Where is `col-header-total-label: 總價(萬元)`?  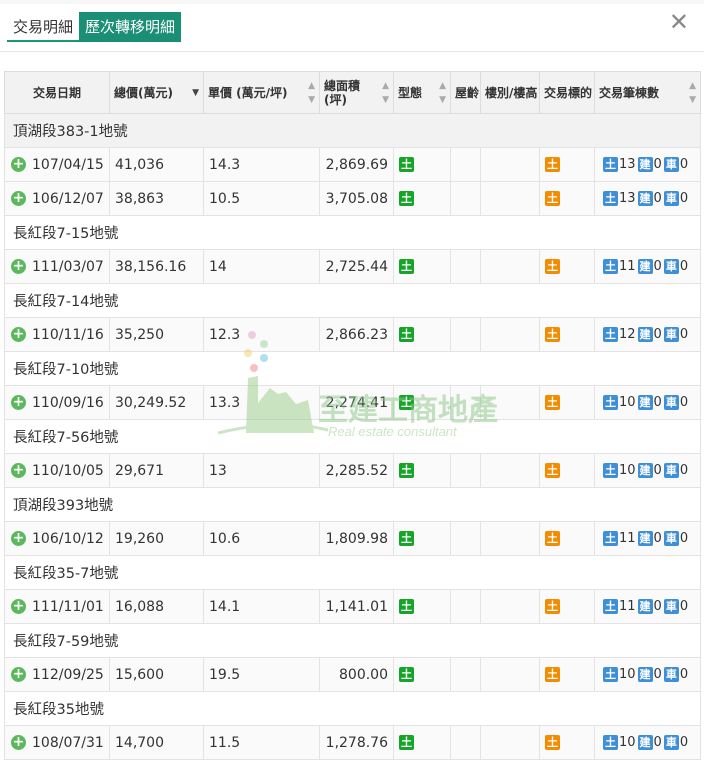
col-header-total-label: 總價(萬元) is located at coordinates (143, 92).